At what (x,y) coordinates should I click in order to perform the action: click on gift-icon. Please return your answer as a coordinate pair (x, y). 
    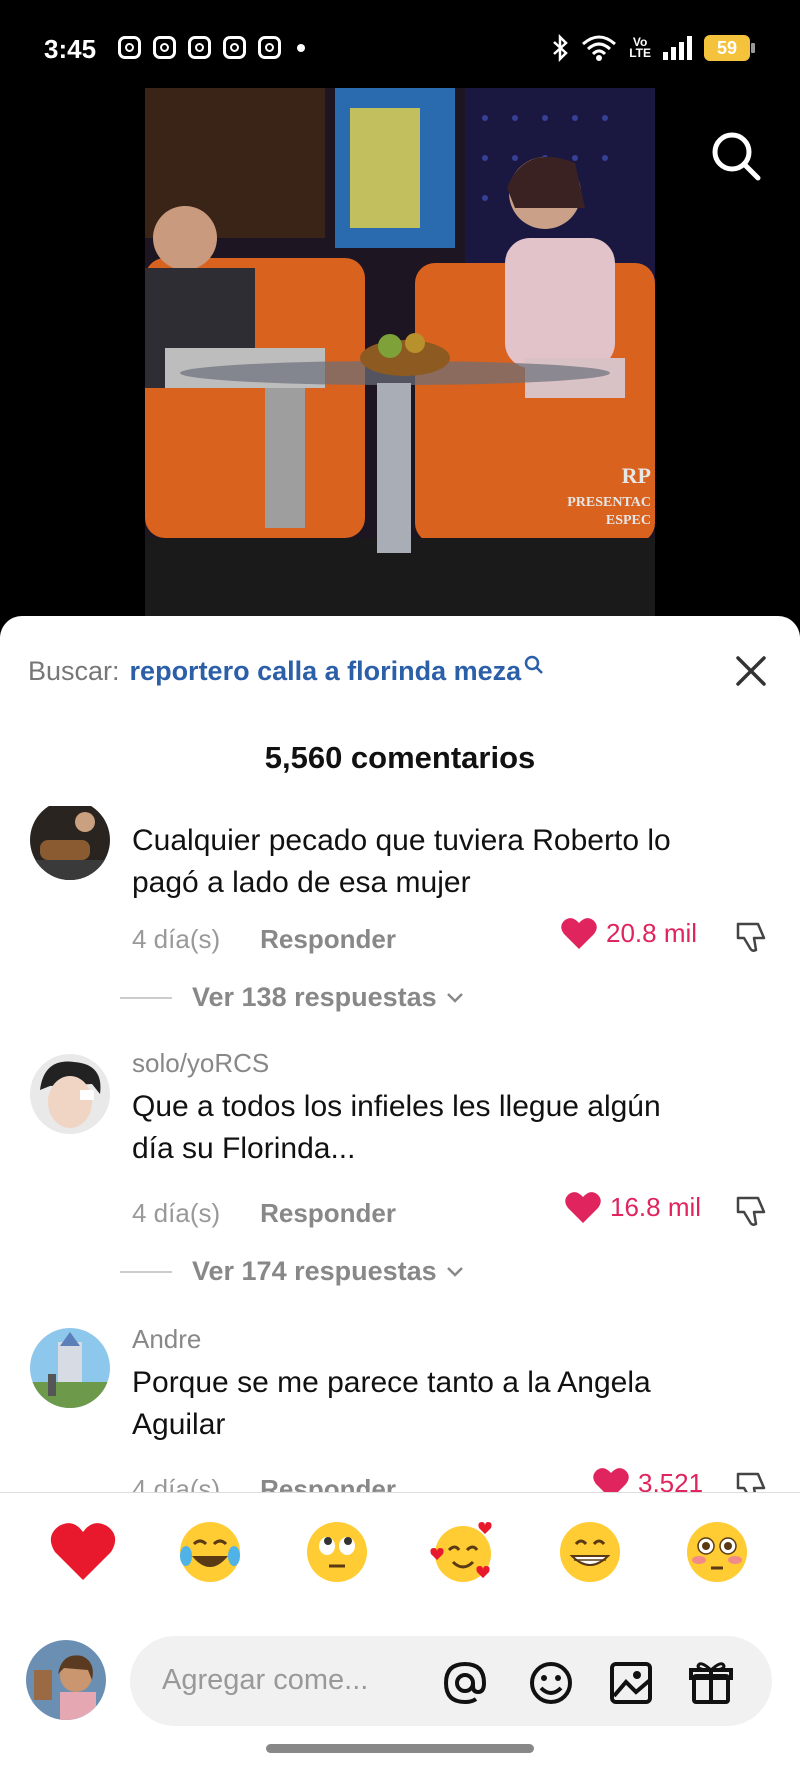
    Looking at the image, I should click on (711, 1683).